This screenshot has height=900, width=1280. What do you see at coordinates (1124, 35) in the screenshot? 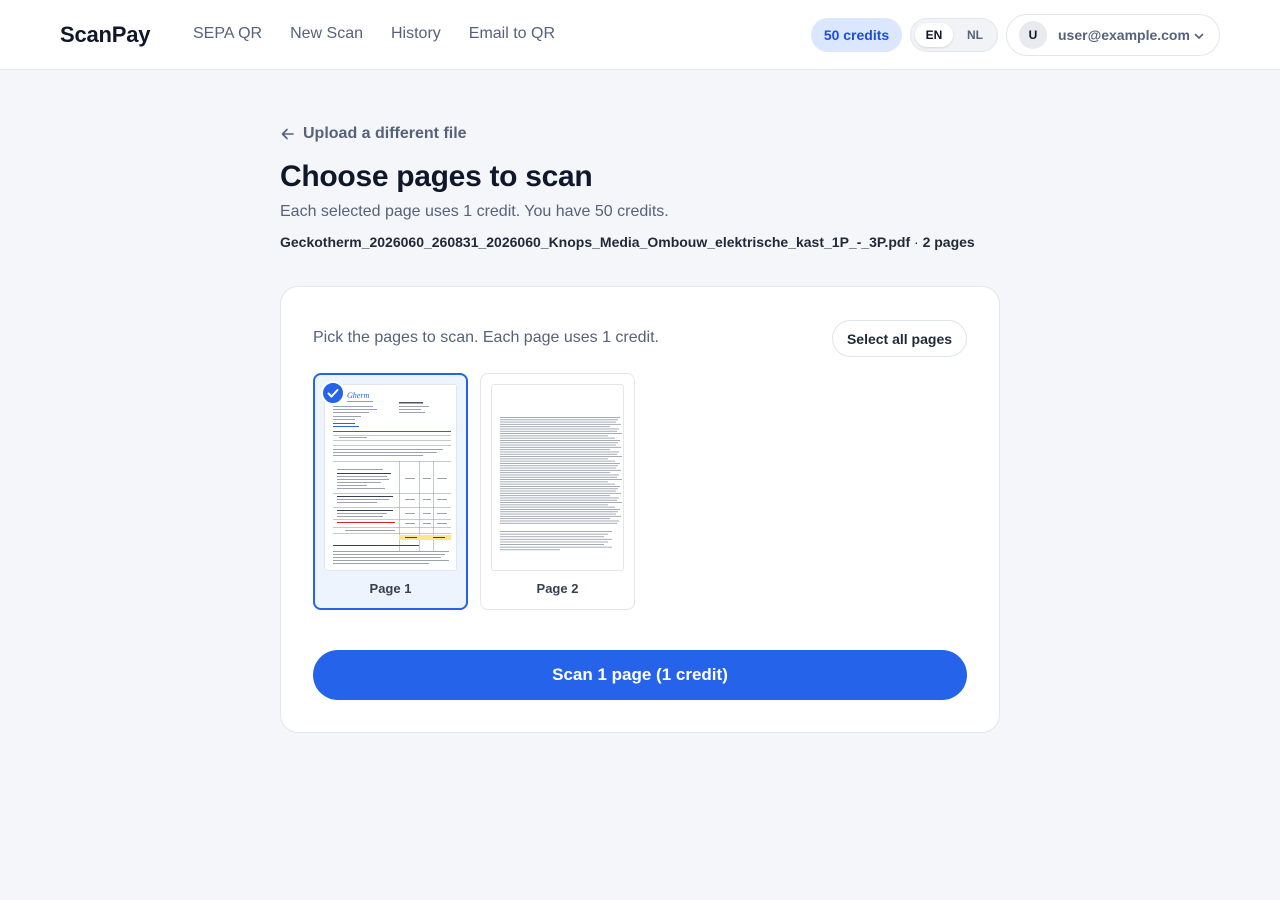
I see `user-email: user@example.com` at bounding box center [1124, 35].